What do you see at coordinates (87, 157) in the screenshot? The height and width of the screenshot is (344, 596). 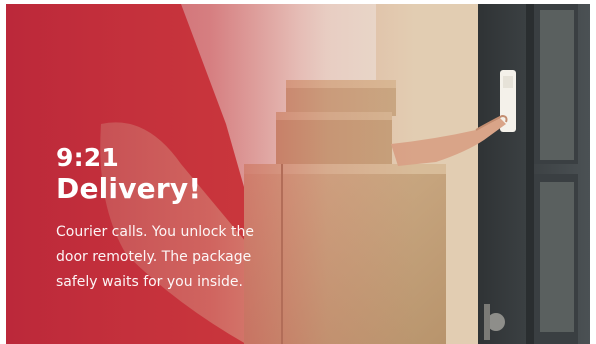 I see `promo-time: 9:21` at bounding box center [87, 157].